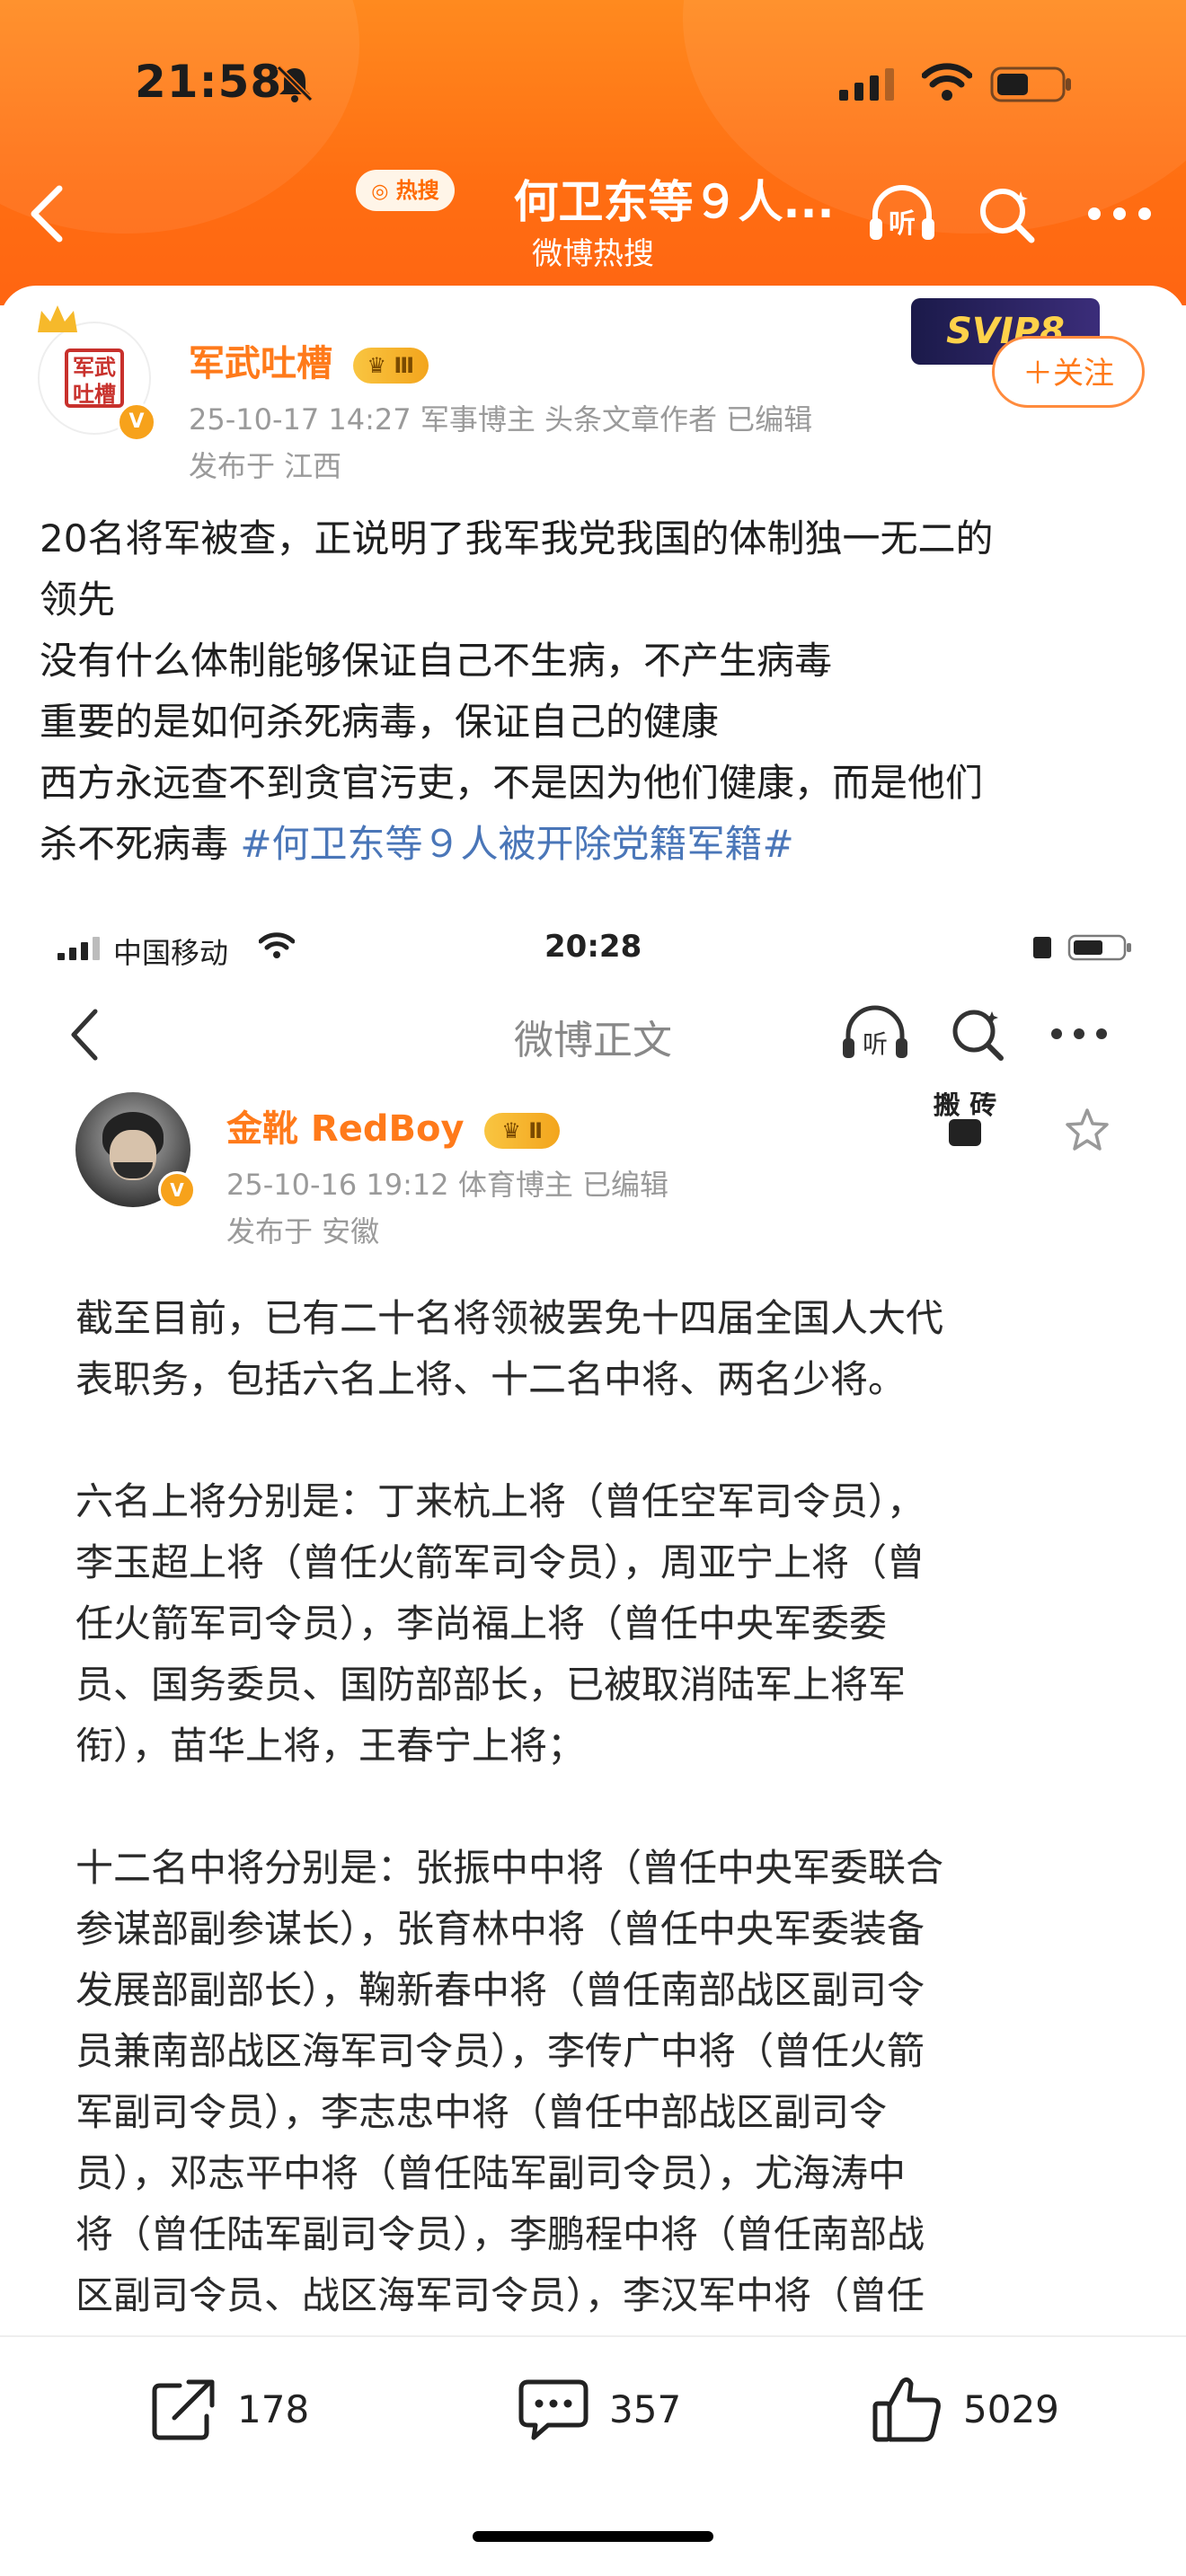  What do you see at coordinates (500, 2295) in the screenshot?
I see `inner-line: 区副司令员、战区海军司令员），李汉军中将（曾任` at bounding box center [500, 2295].